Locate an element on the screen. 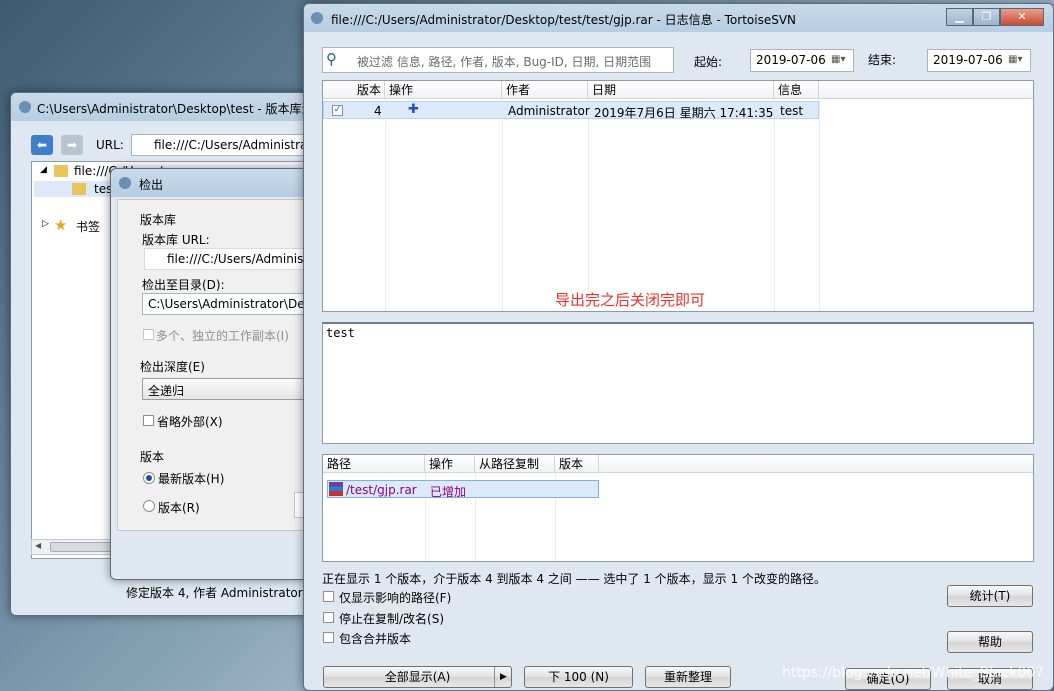 The width and height of the screenshot is (1054, 691). col-header-revision: 版本 is located at coordinates (354, 90).